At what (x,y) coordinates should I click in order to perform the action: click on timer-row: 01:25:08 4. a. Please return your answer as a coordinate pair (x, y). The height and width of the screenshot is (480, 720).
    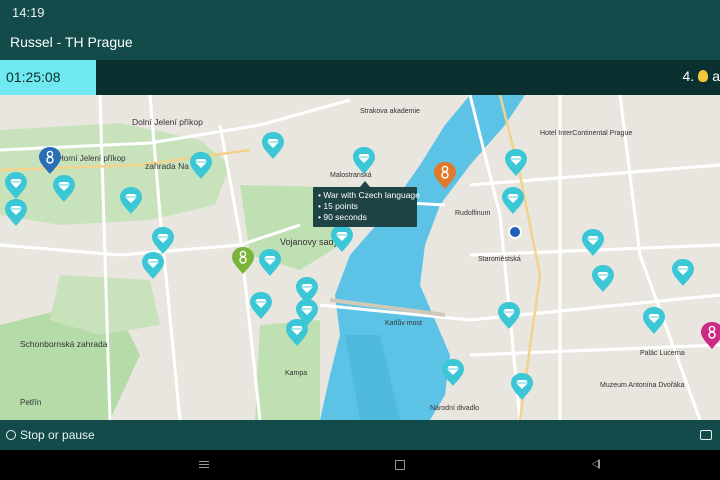
    Looking at the image, I should click on (360, 77).